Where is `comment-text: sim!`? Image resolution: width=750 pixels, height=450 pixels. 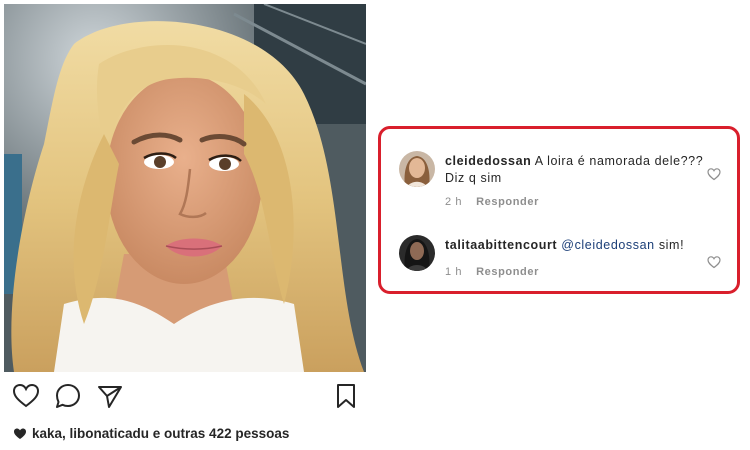 comment-text: sim! is located at coordinates (671, 245).